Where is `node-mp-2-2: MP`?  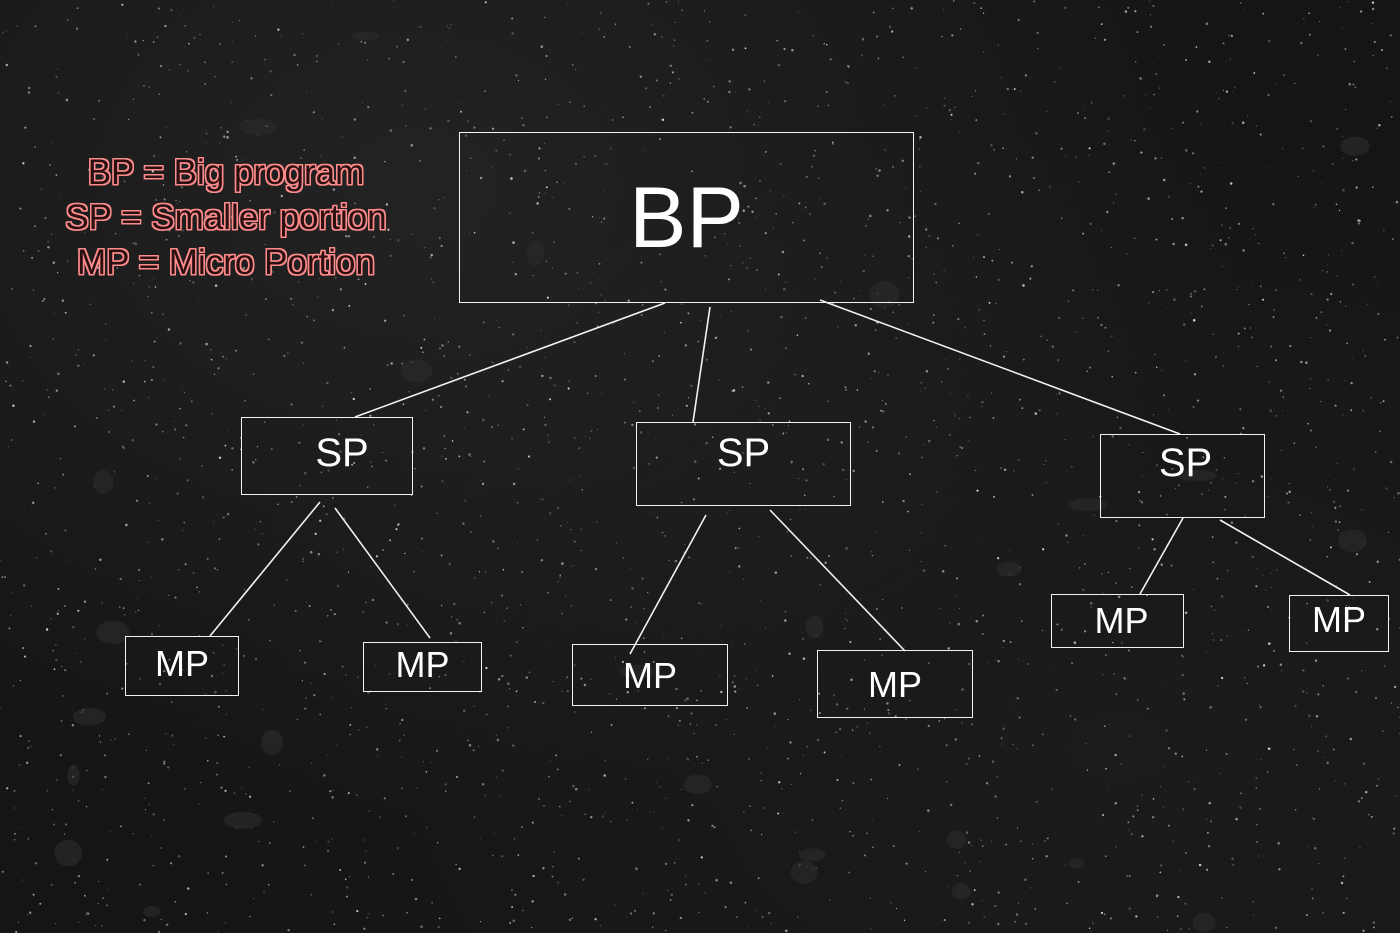
node-mp-2-2: MP is located at coordinates (895, 684).